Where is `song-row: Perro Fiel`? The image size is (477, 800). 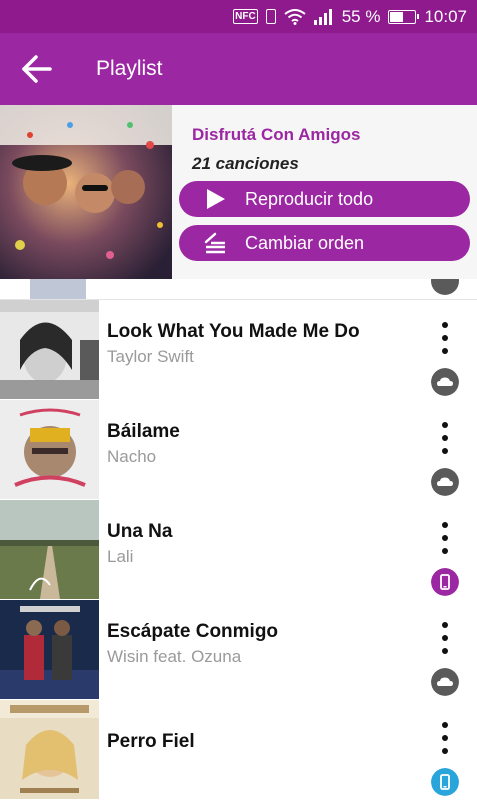
song-row: Perro Fiel is located at coordinates (238, 750).